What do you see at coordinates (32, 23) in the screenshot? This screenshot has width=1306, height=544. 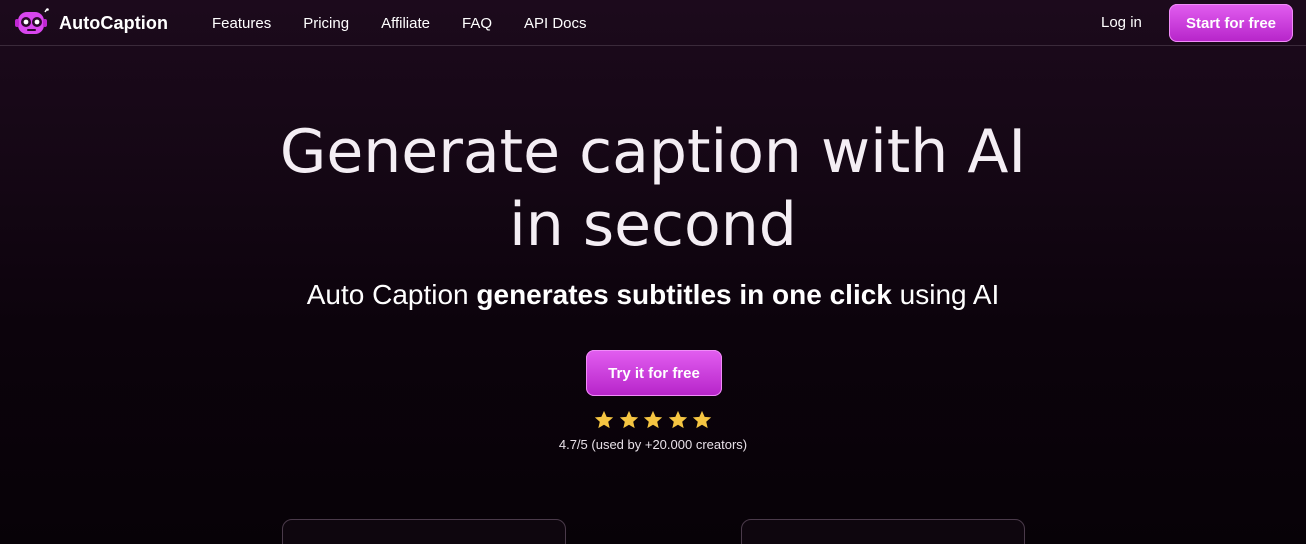 I see `robot-head-icon` at bounding box center [32, 23].